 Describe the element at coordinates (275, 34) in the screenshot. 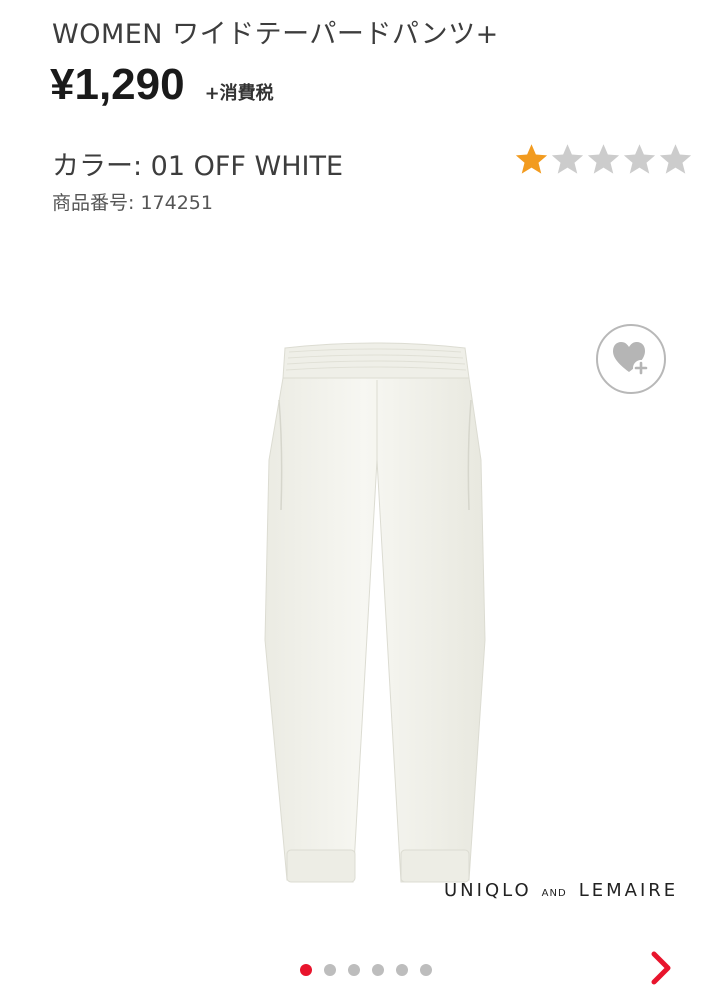

I see `product-title: WOMEN ワイドテーパードパンツ+` at that location.